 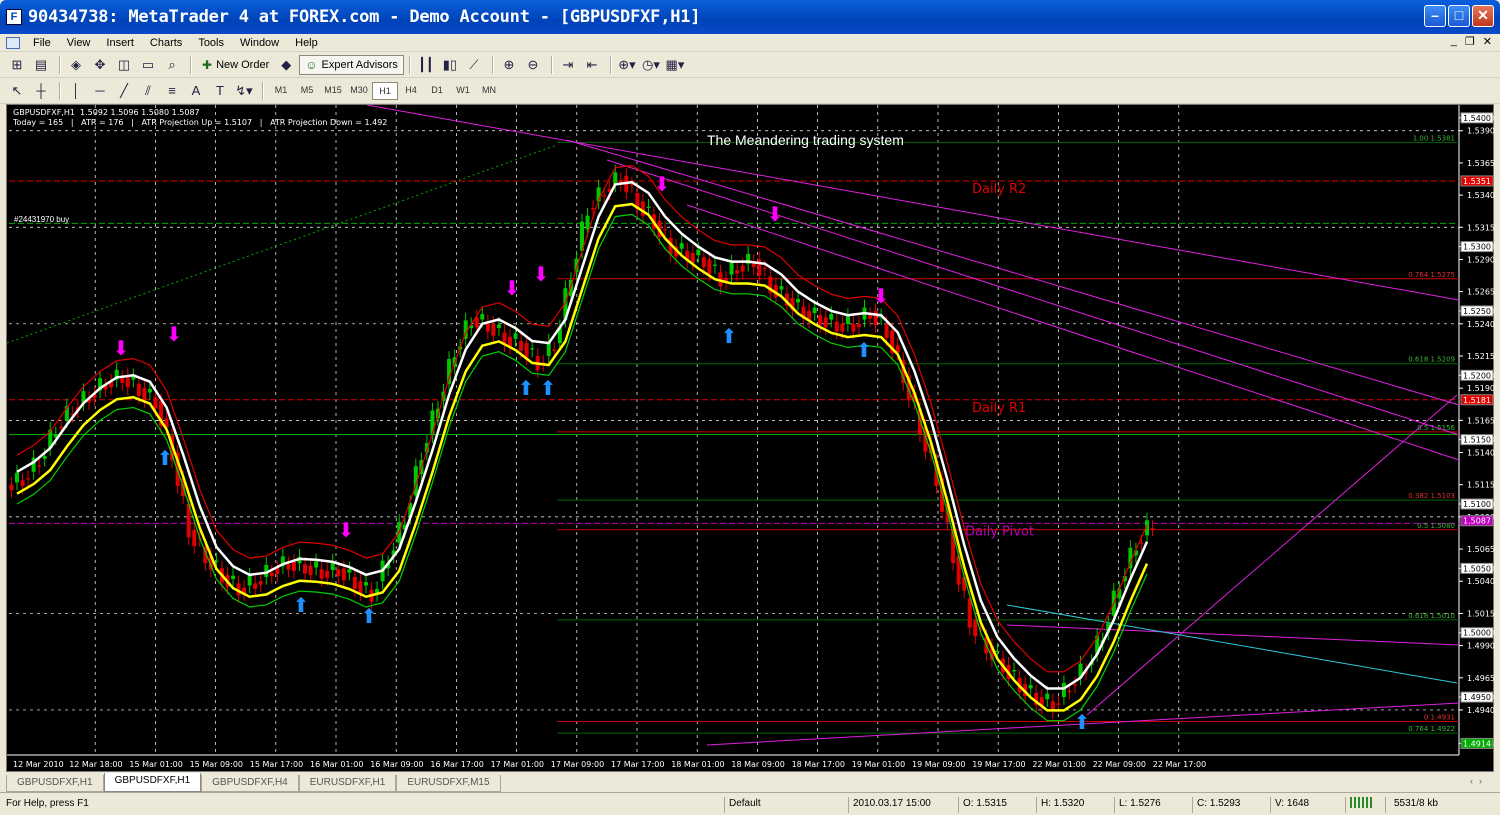 What do you see at coordinates (41, 65) in the screenshot?
I see `profiles-icon: ▤` at bounding box center [41, 65].